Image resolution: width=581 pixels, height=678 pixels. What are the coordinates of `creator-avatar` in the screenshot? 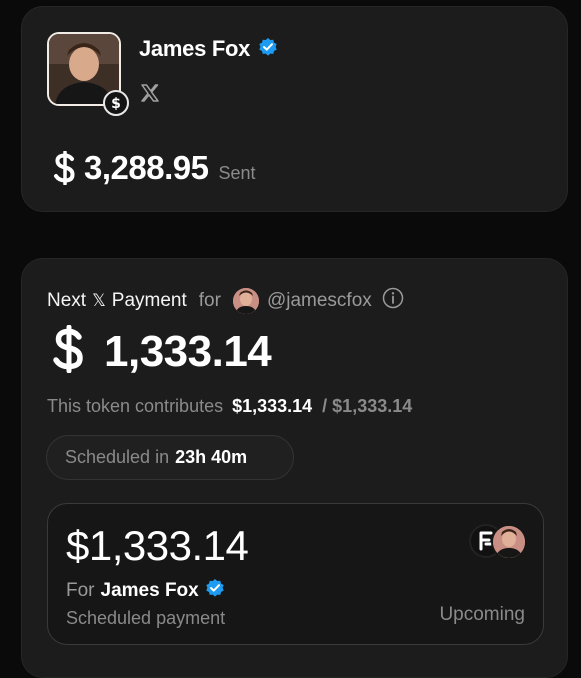 It's located at (509, 542).